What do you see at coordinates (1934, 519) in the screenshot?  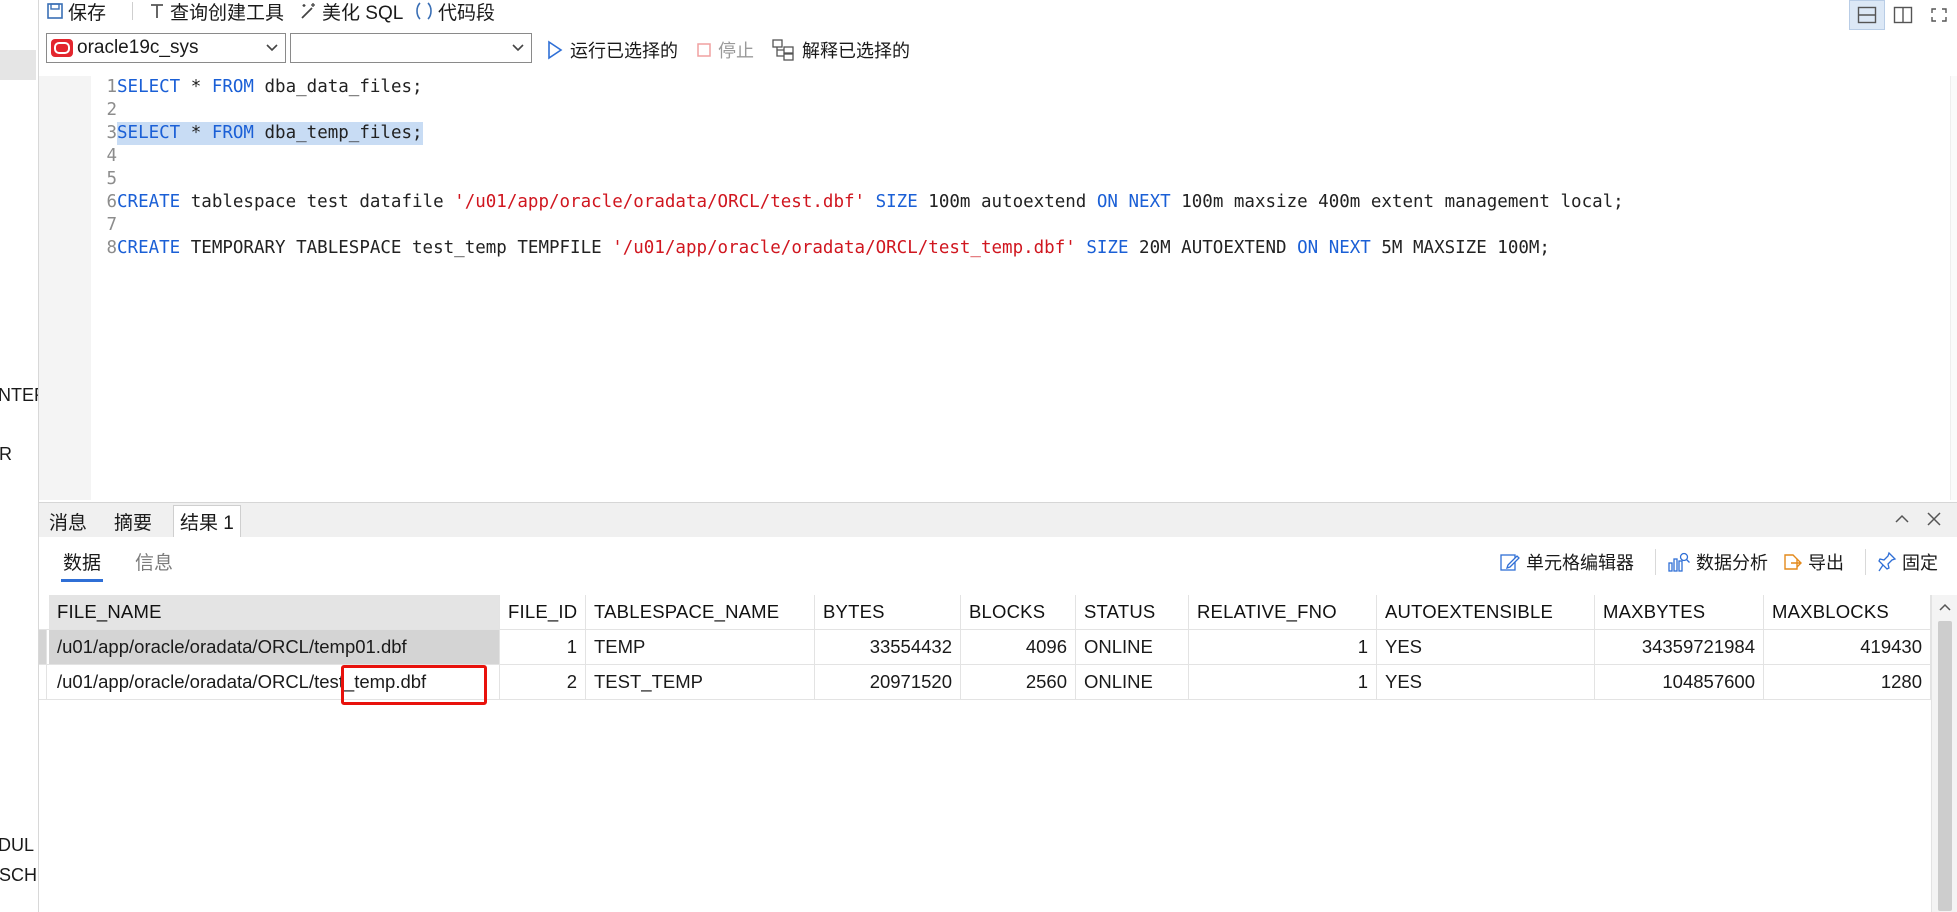 I see `close-panel-icon` at bounding box center [1934, 519].